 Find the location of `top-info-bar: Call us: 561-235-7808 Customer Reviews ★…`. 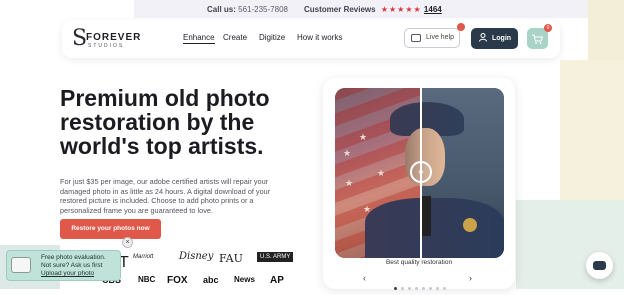

top-info-bar: Call us: 561-235-7808 Customer Reviews ★… is located at coordinates (312, 10).